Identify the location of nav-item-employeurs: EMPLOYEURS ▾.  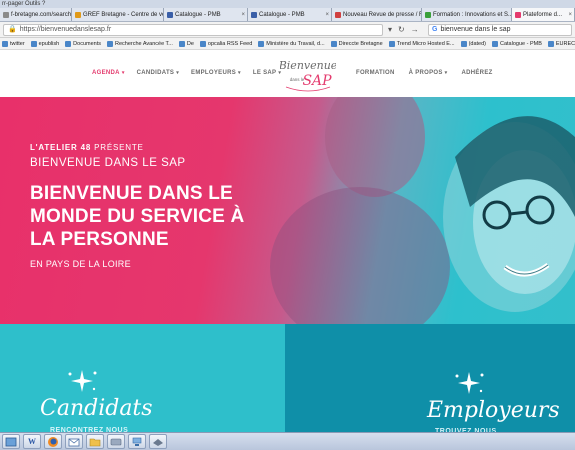
(216, 73).